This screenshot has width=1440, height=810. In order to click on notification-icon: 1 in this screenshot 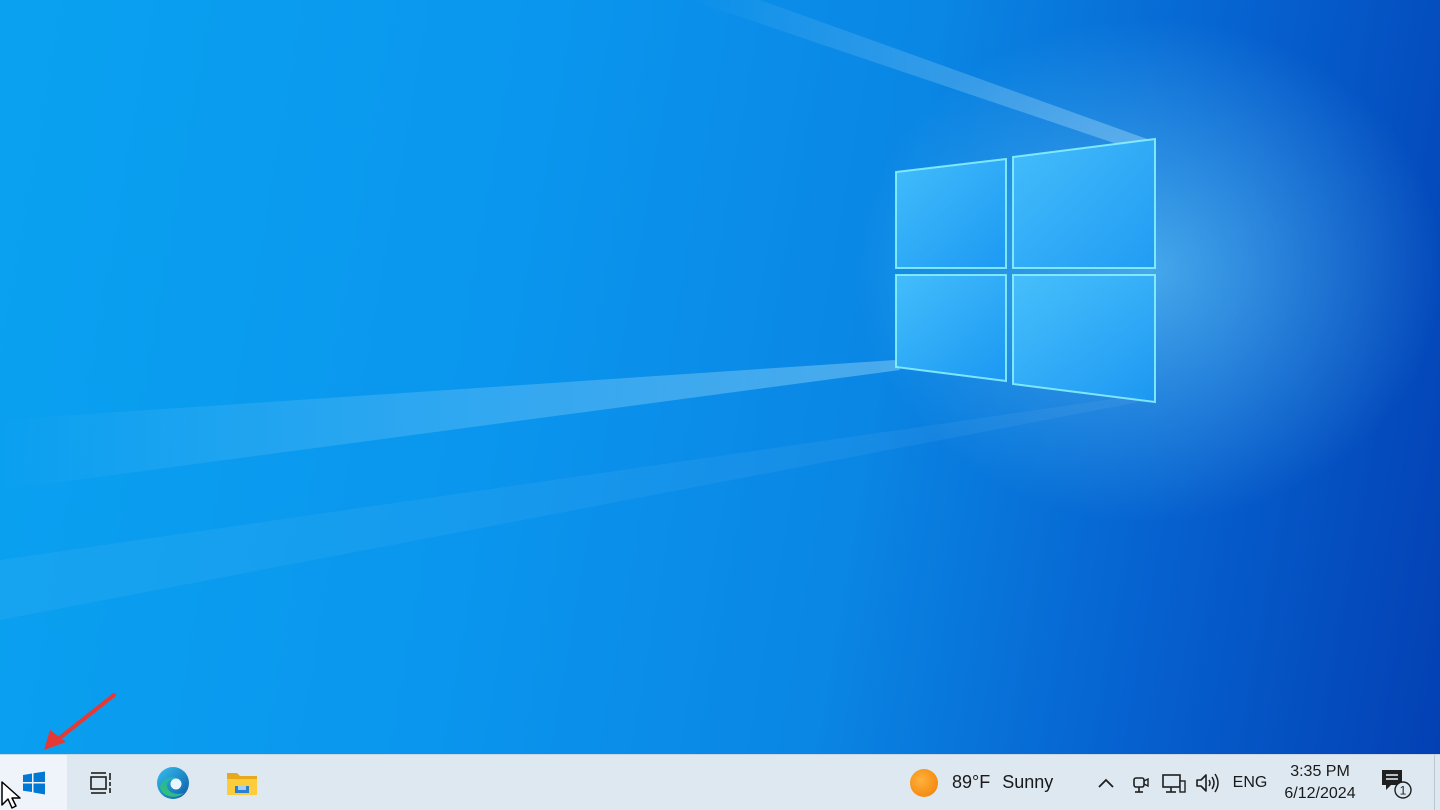, I will do `click(1397, 784)`.